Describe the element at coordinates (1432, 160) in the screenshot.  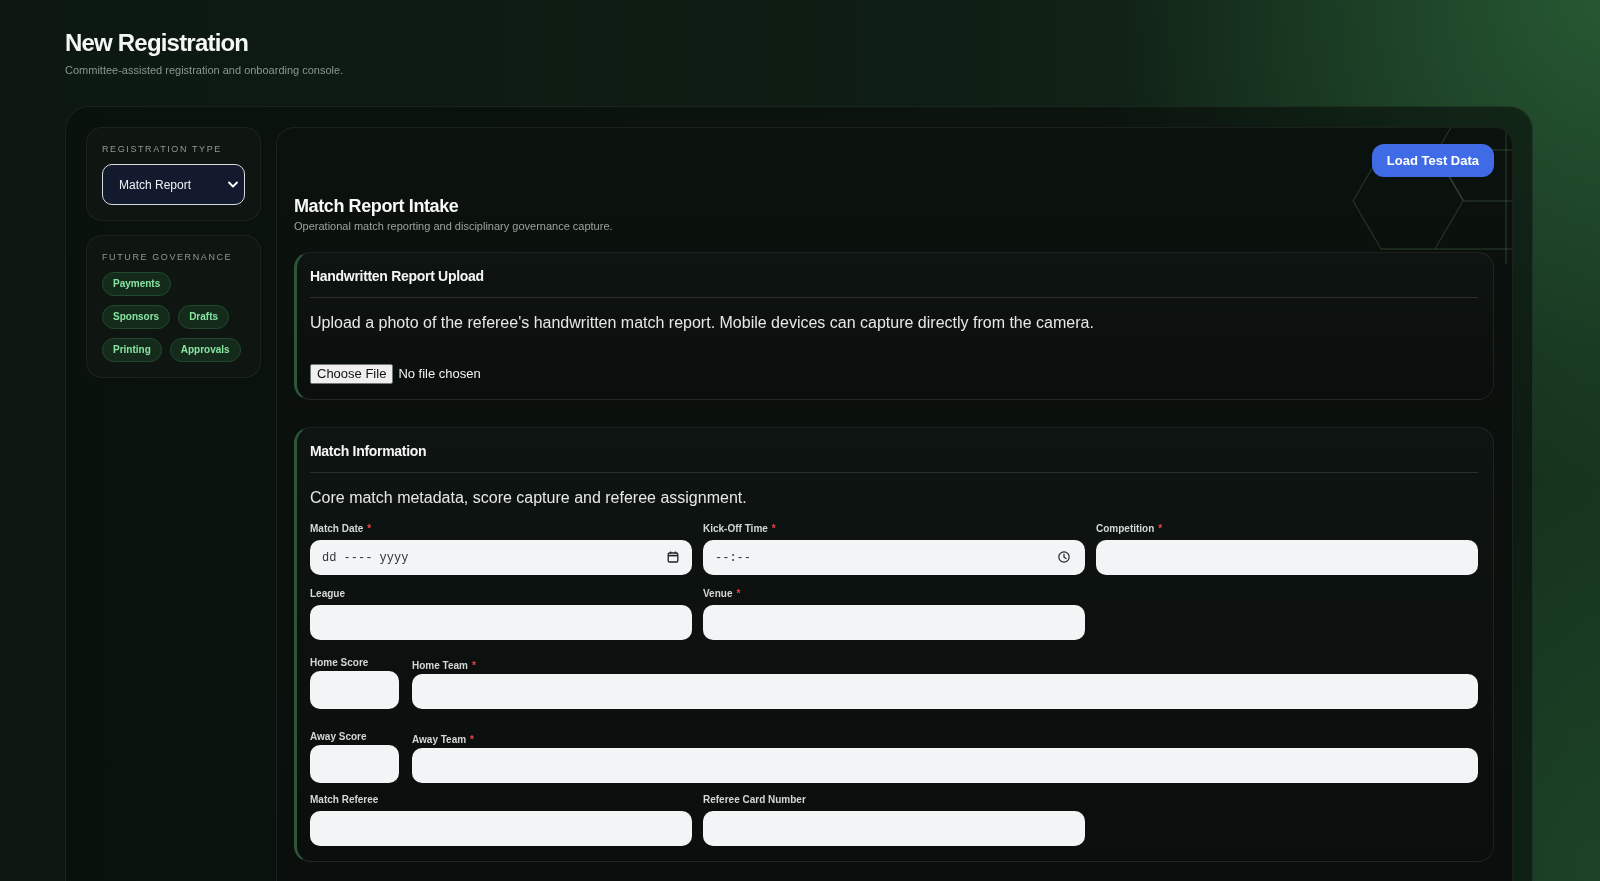
I see `load-test-data-button: Load Test Data` at that location.